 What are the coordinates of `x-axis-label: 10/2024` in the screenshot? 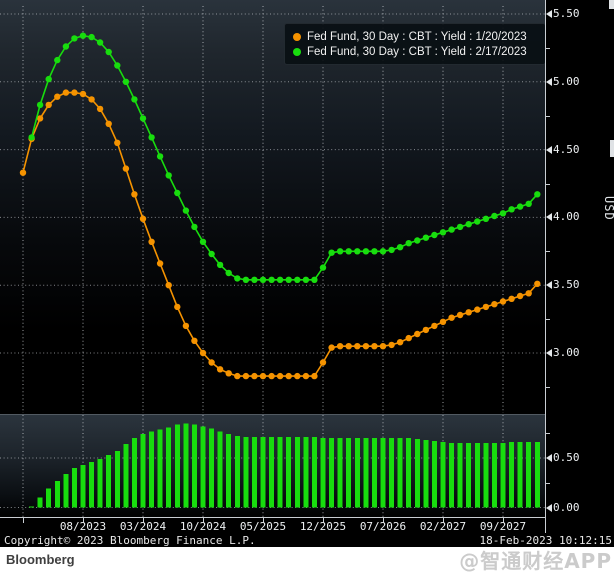 It's located at (203, 526).